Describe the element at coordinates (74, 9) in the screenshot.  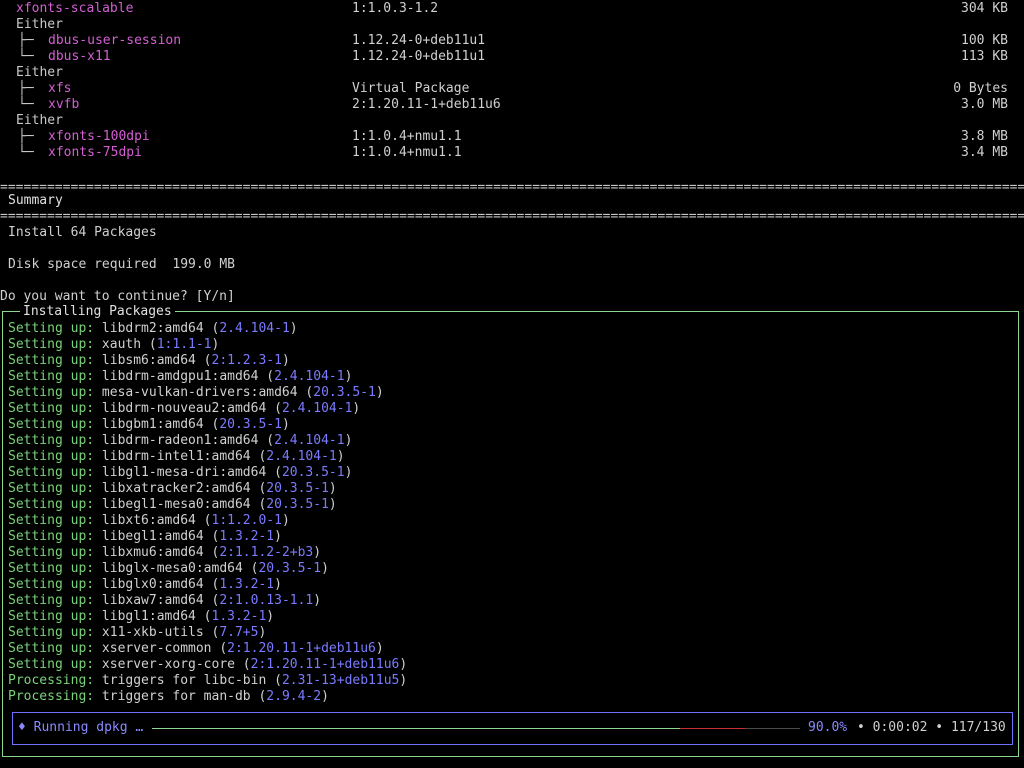
I see `package-name: xfonts-scalable` at that location.